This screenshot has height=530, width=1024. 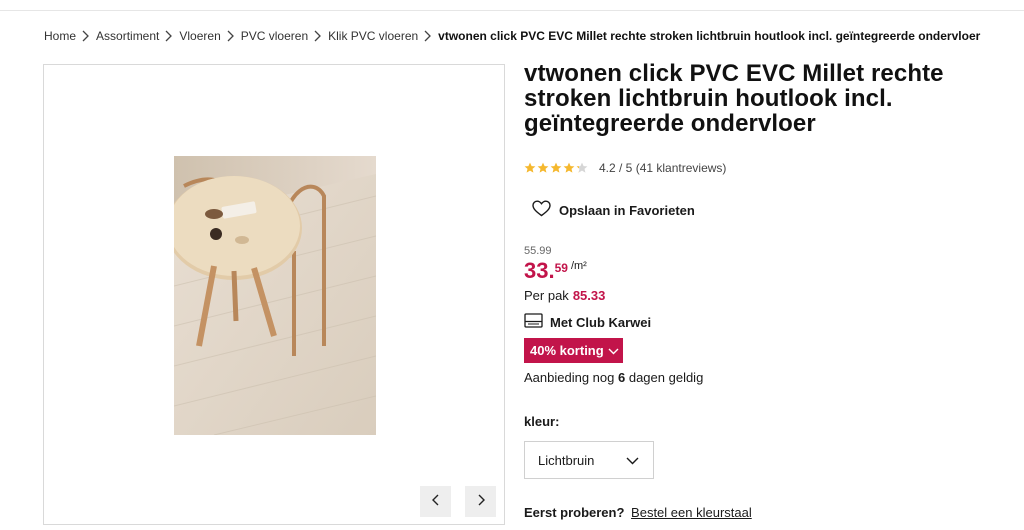 I want to click on offer-prefix: Aanbieding nog, so click(x=569, y=377).